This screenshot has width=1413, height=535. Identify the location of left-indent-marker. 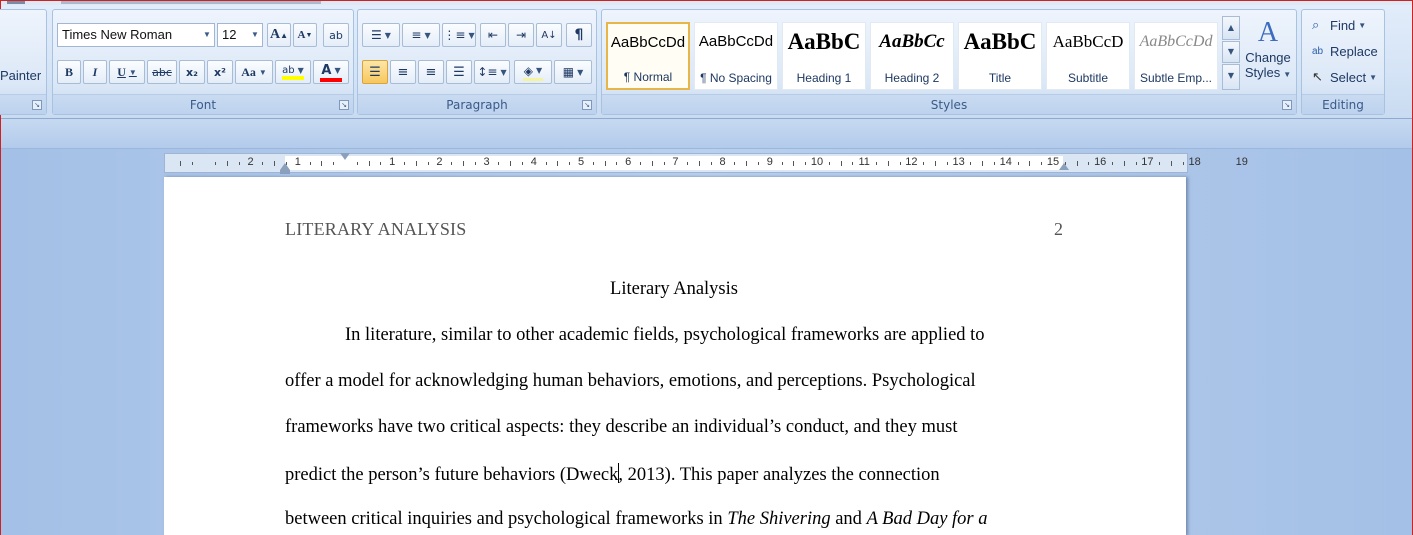
(285, 166).